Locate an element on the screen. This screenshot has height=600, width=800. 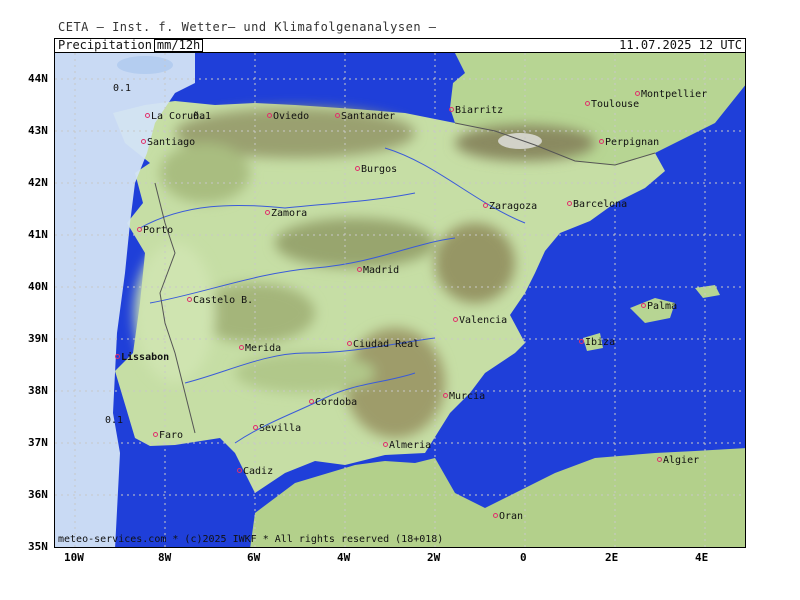
city-label: Ibiza is located at coordinates (600, 342).